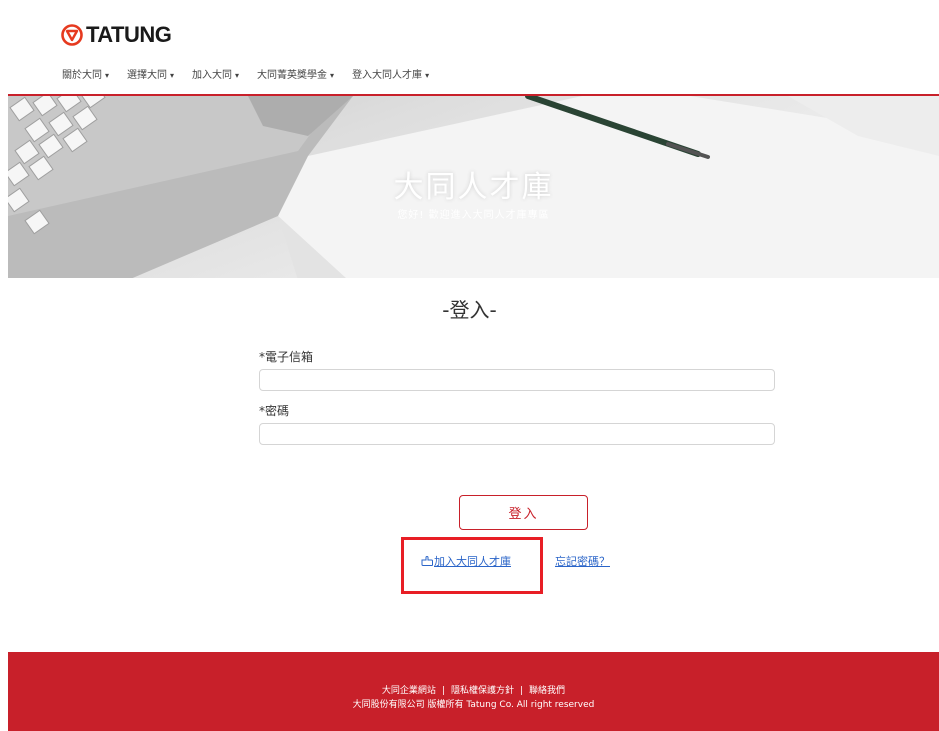 The height and width of the screenshot is (731, 939). Describe the element at coordinates (254, 73) in the screenshot. I see `main-nav: 關於大同 ▾ 選擇大同 ▾ 加入大同 ▾ 大同菁英獎學金 ▾ 登入大同人才庫 ▾` at that location.